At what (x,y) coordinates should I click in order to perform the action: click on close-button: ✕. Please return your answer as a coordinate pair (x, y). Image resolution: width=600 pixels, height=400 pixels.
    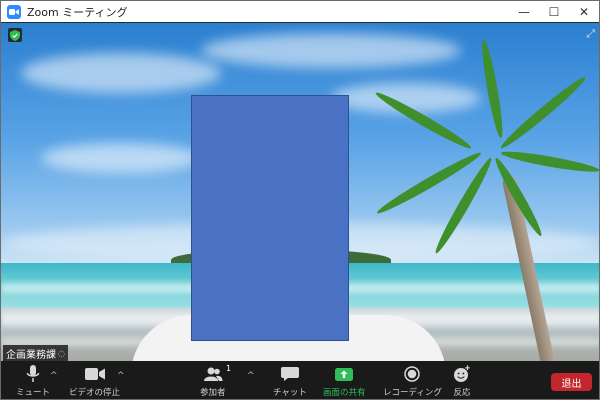
    Looking at the image, I should click on (584, 11).